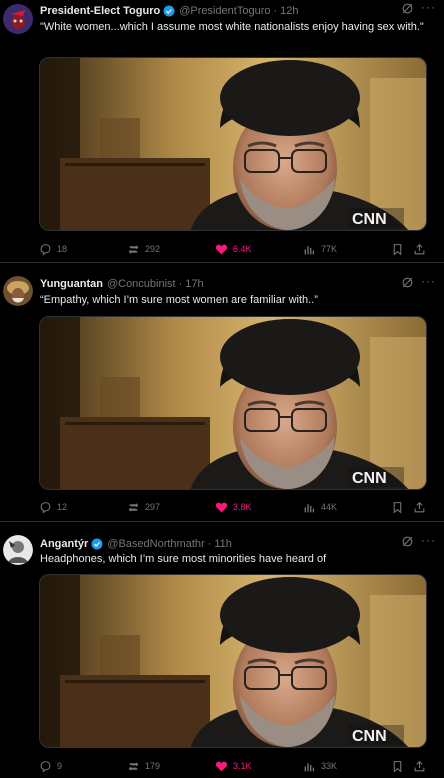 The height and width of the screenshot is (778, 444). I want to click on reply-count: 18, so click(62, 249).